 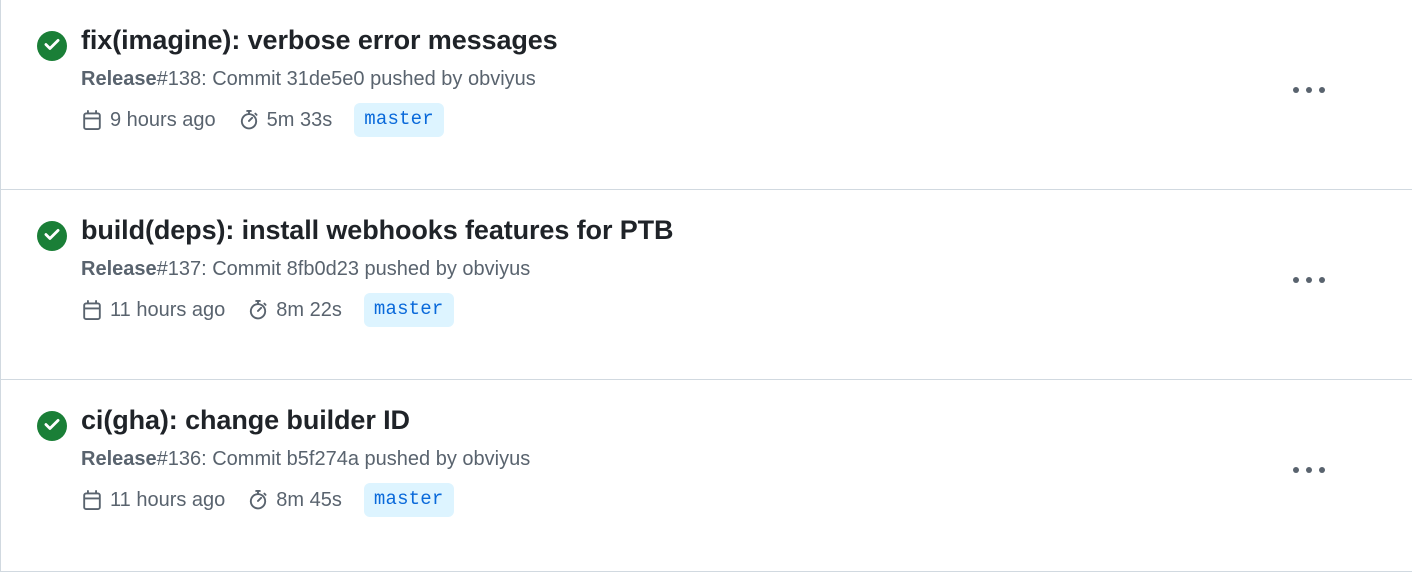 What do you see at coordinates (309, 500) in the screenshot?
I see `run-duration-text: 8m 45s` at bounding box center [309, 500].